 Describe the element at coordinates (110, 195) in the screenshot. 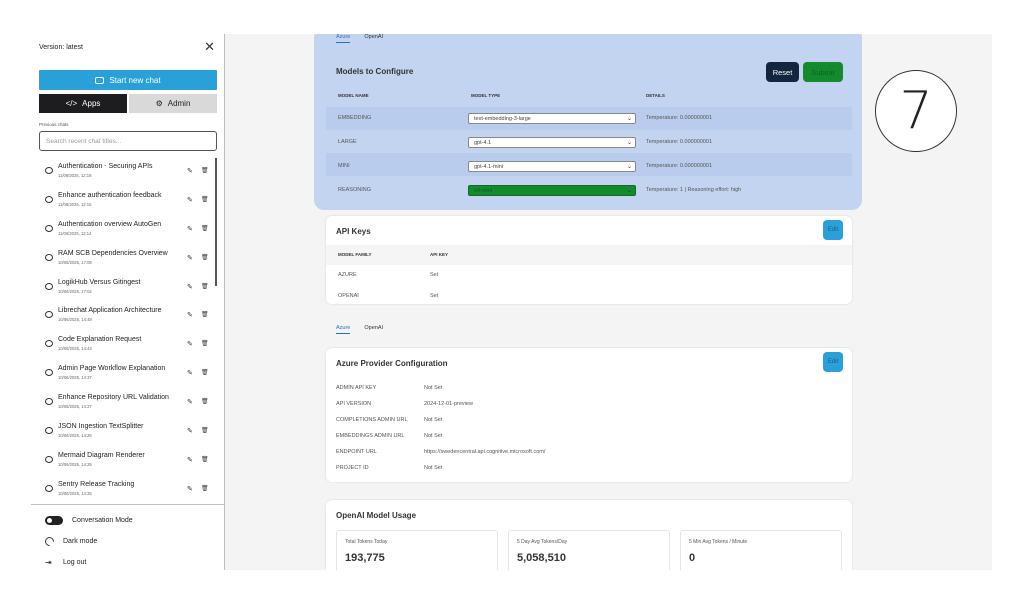

I see `chat-title: Enhance authentication feedback` at that location.